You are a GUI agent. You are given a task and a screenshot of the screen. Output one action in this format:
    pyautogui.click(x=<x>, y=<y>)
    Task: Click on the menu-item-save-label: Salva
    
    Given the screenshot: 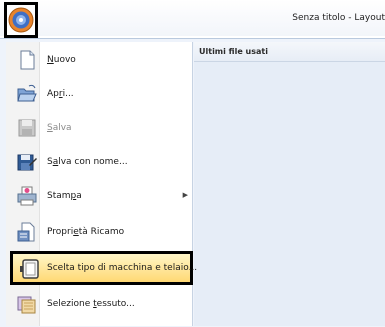 What is the action you would take?
    pyautogui.click(x=59, y=128)
    